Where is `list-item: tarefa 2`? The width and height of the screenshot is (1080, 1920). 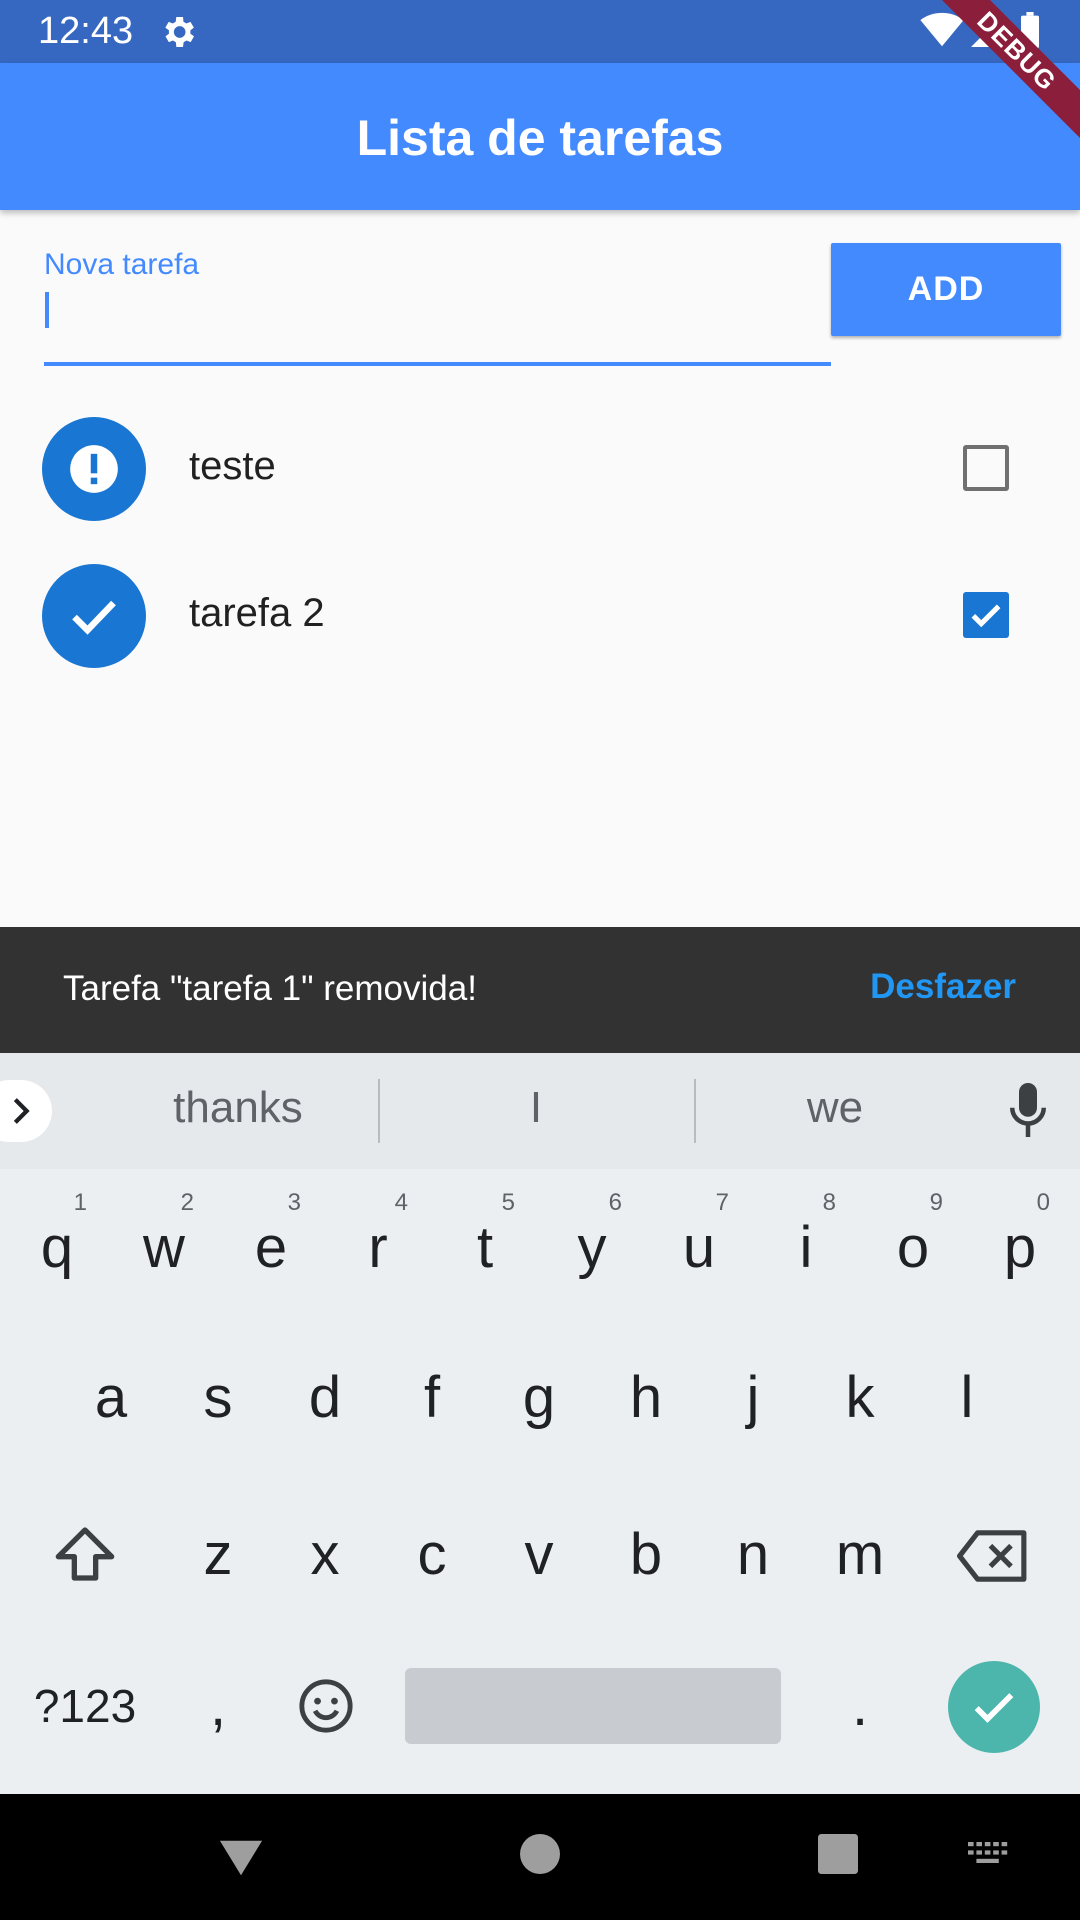 list-item: tarefa 2 is located at coordinates (540, 616).